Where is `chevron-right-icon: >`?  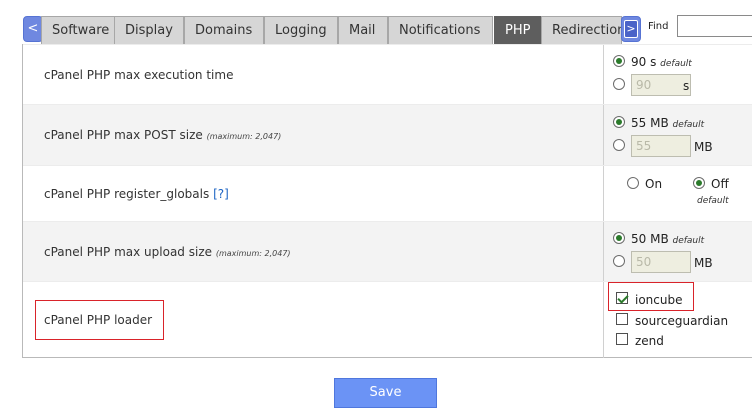 chevron-right-icon: > is located at coordinates (631, 29).